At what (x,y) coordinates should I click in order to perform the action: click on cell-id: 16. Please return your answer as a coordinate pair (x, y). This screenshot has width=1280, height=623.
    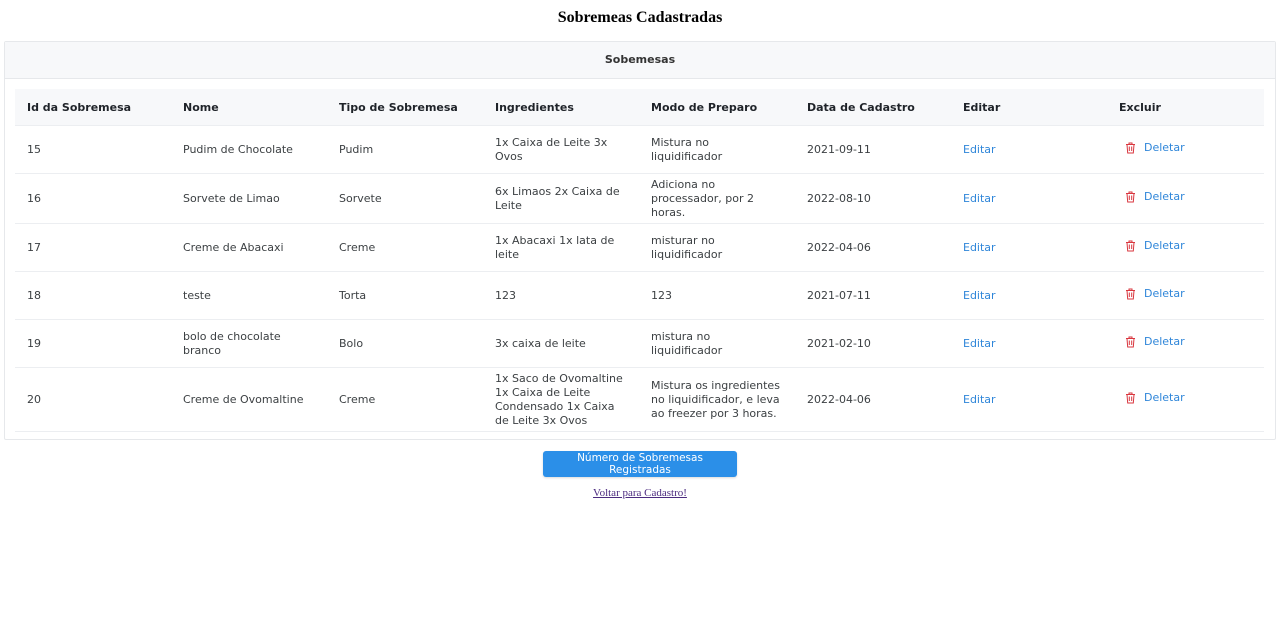
    Looking at the image, I should click on (93, 198).